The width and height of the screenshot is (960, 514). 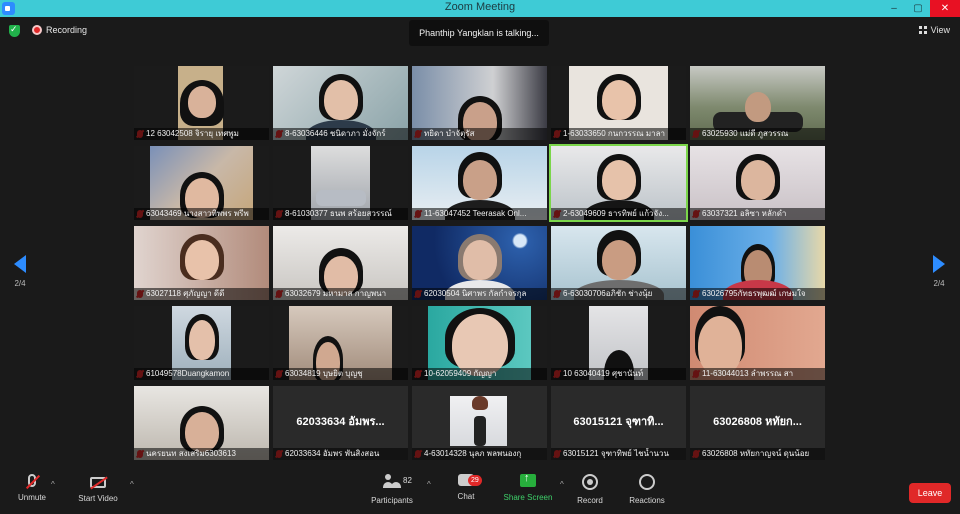 I want to click on window-controls: – ▢ ✕, so click(x=921, y=8).